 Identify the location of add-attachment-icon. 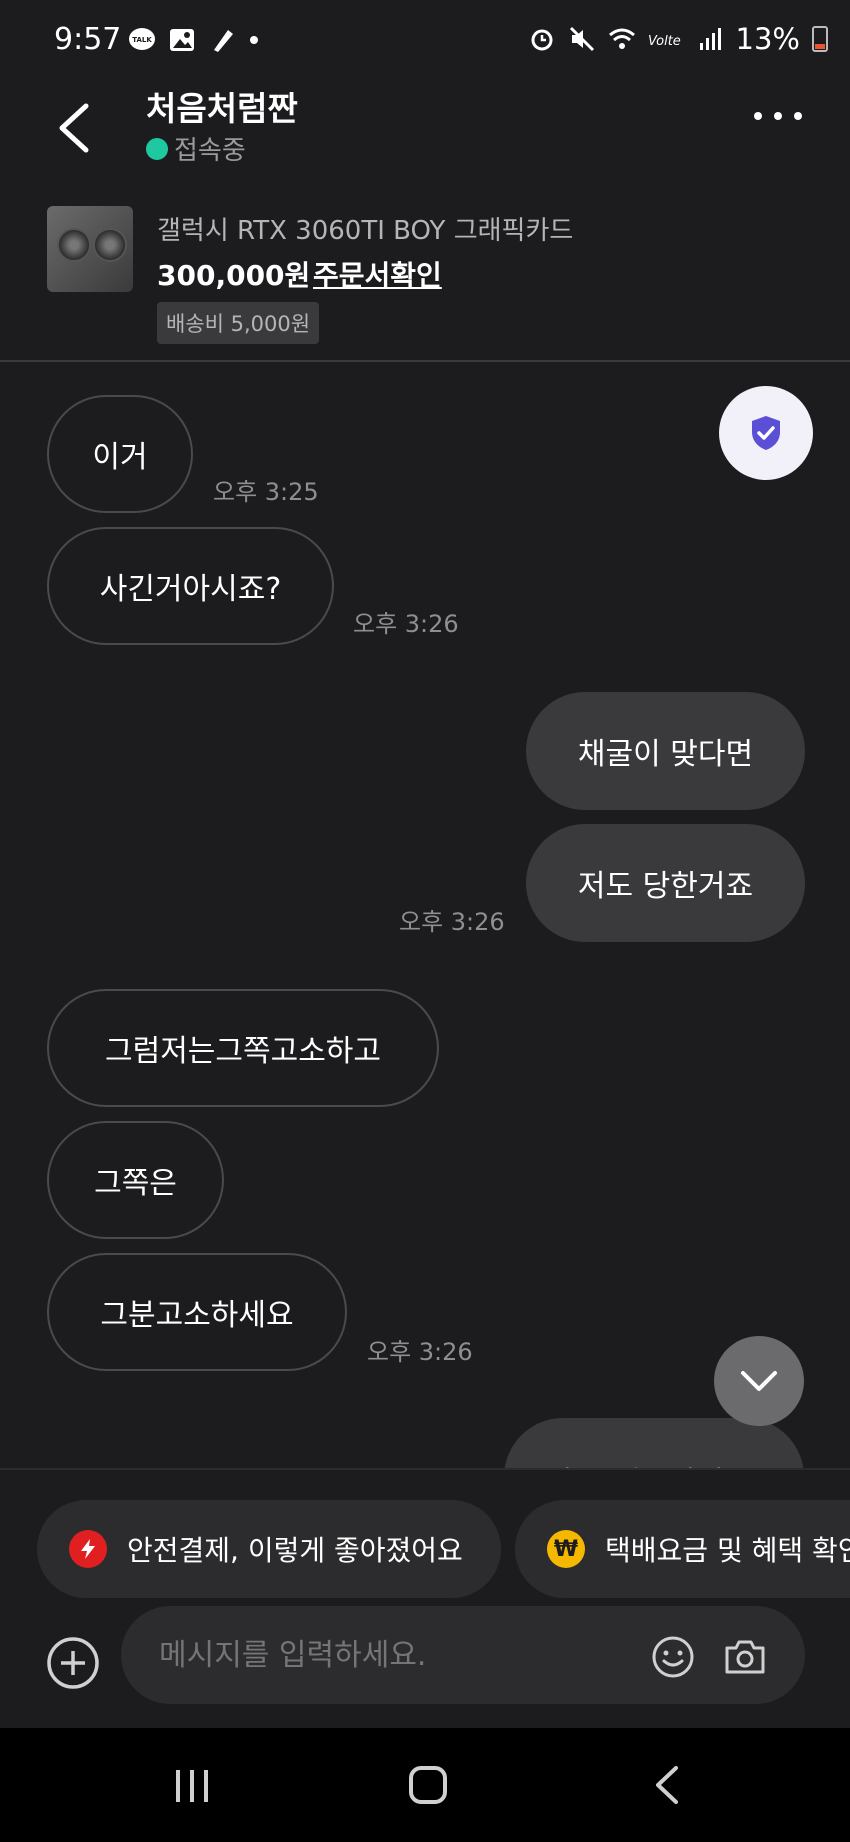
(73, 1663).